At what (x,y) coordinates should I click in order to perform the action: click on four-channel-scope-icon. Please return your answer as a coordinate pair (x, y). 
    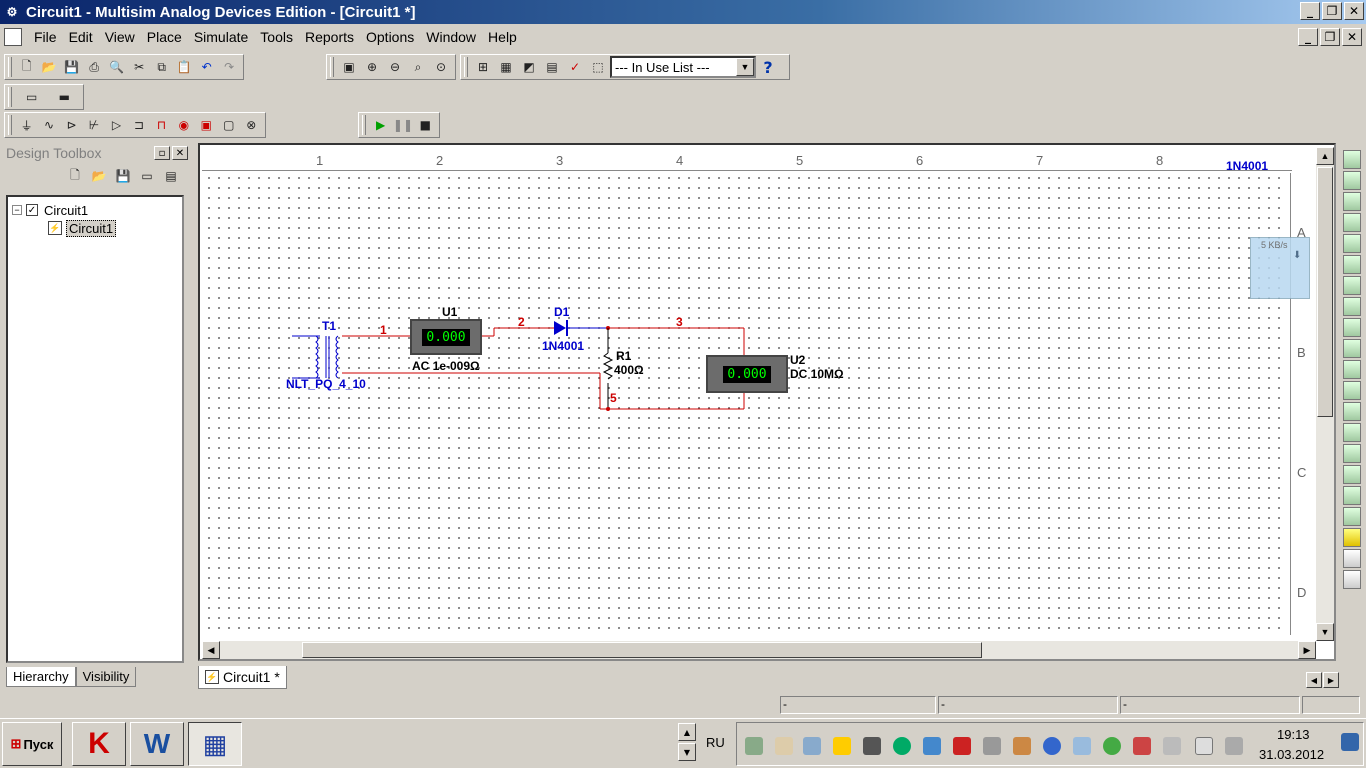
    Looking at the image, I should click on (1352, 243).